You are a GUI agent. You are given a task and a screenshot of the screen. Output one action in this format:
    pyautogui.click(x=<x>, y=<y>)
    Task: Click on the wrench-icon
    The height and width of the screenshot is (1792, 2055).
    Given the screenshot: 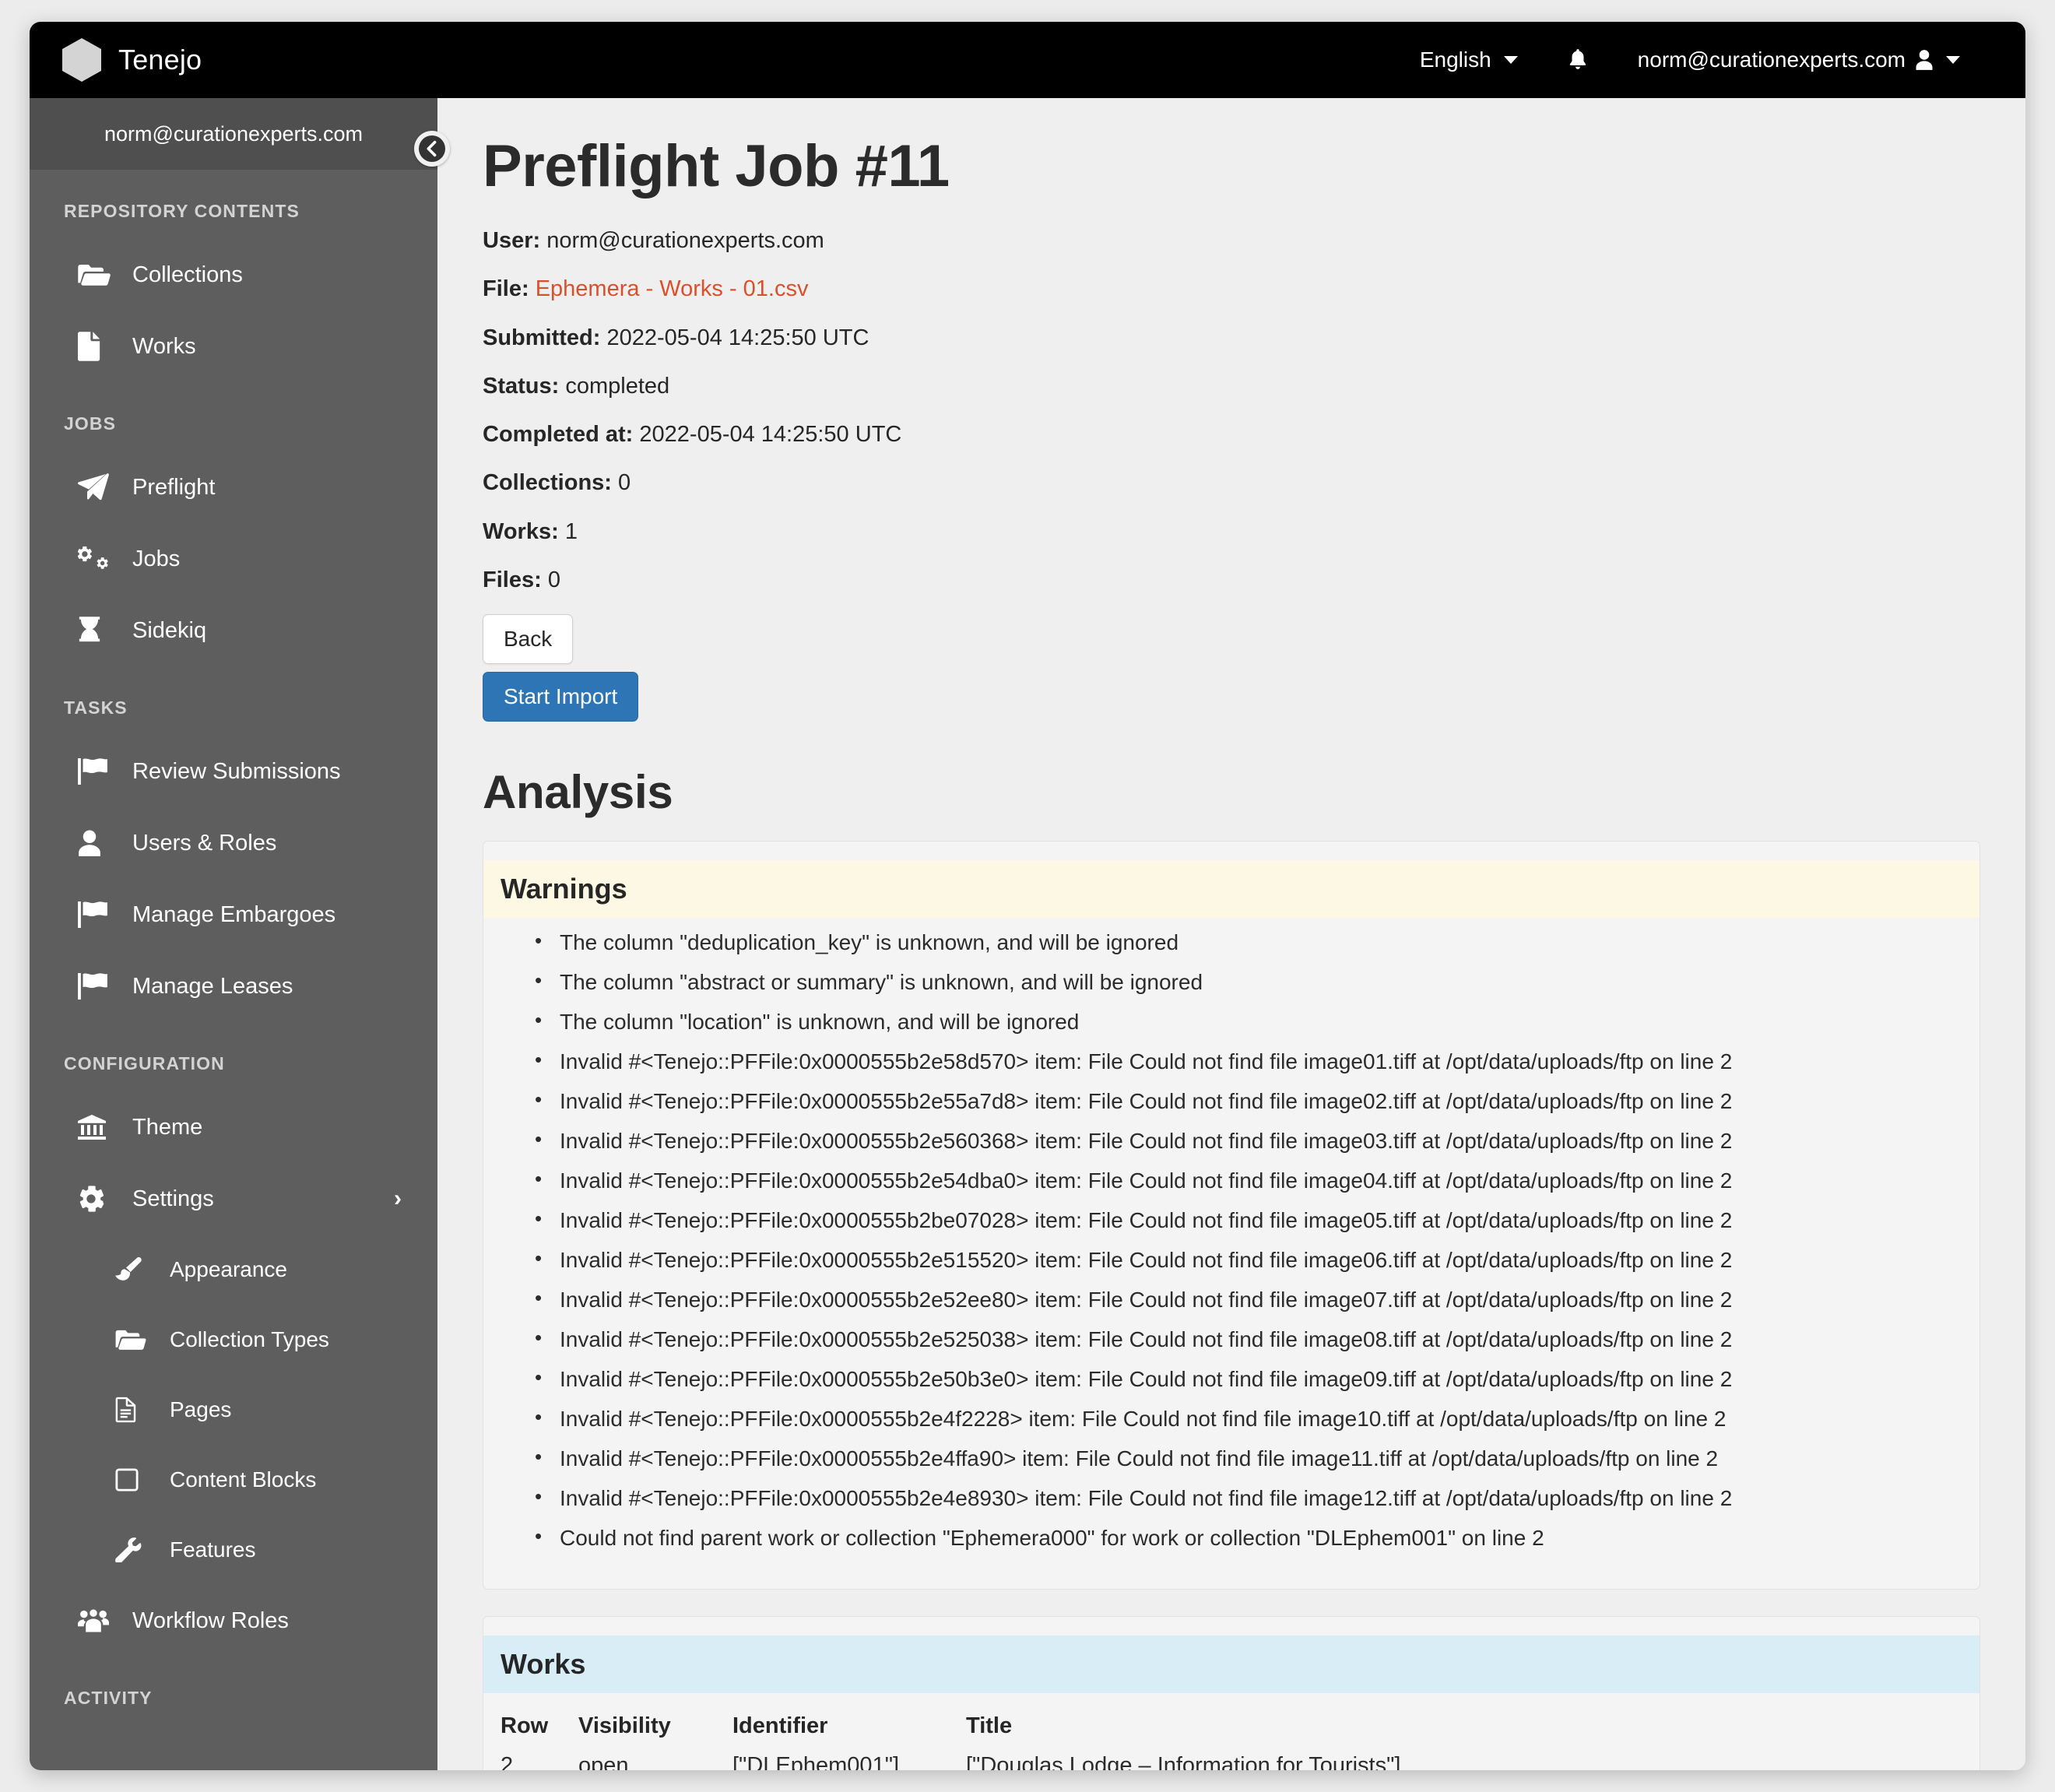 What is the action you would take?
    pyautogui.click(x=133, y=1549)
    